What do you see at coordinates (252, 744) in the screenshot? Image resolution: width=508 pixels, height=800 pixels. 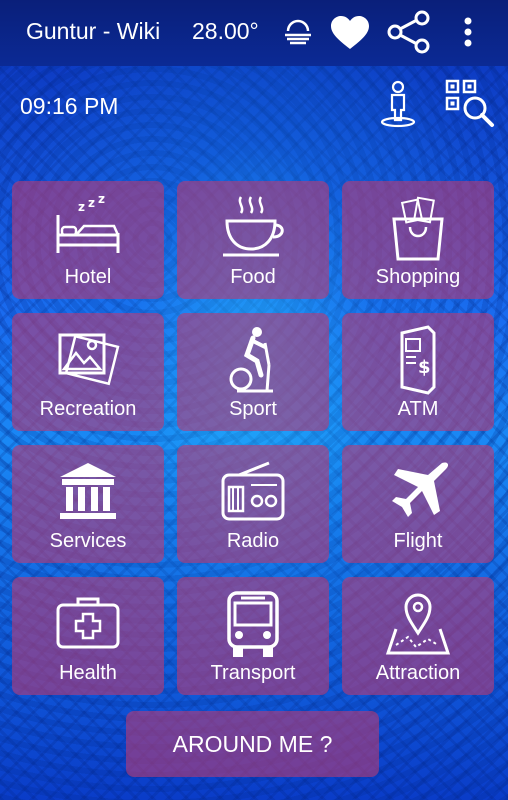 I see `around-me-button: AROUND ME ?` at bounding box center [252, 744].